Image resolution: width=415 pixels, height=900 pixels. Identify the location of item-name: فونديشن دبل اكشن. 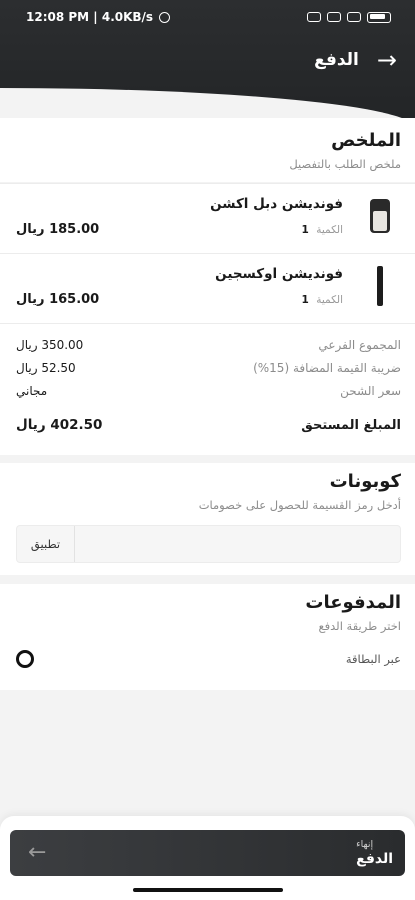
(276, 204).